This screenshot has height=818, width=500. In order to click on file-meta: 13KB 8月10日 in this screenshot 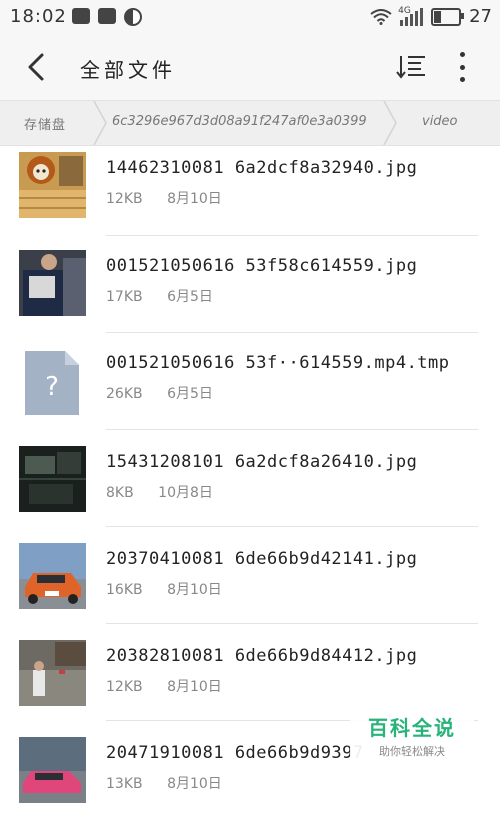, I will do `click(164, 783)`.